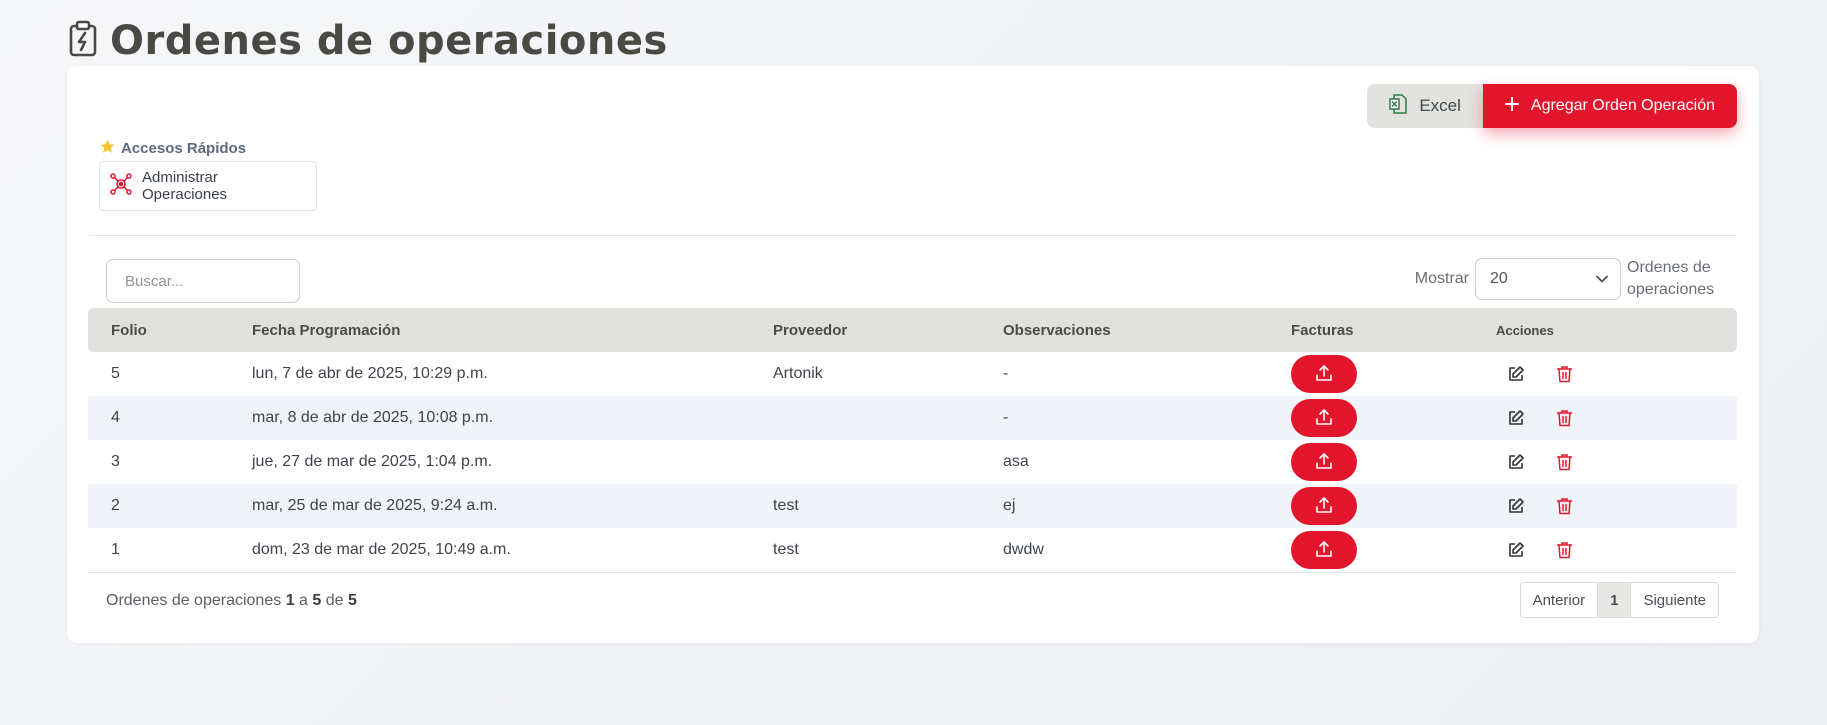  I want to click on show-suffix: Ordenes de operaciones, so click(1671, 278).